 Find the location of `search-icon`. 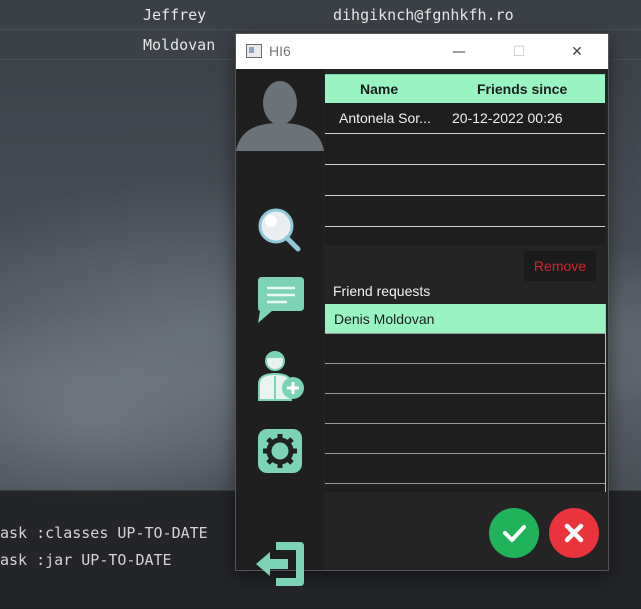

search-icon is located at coordinates (280, 230).